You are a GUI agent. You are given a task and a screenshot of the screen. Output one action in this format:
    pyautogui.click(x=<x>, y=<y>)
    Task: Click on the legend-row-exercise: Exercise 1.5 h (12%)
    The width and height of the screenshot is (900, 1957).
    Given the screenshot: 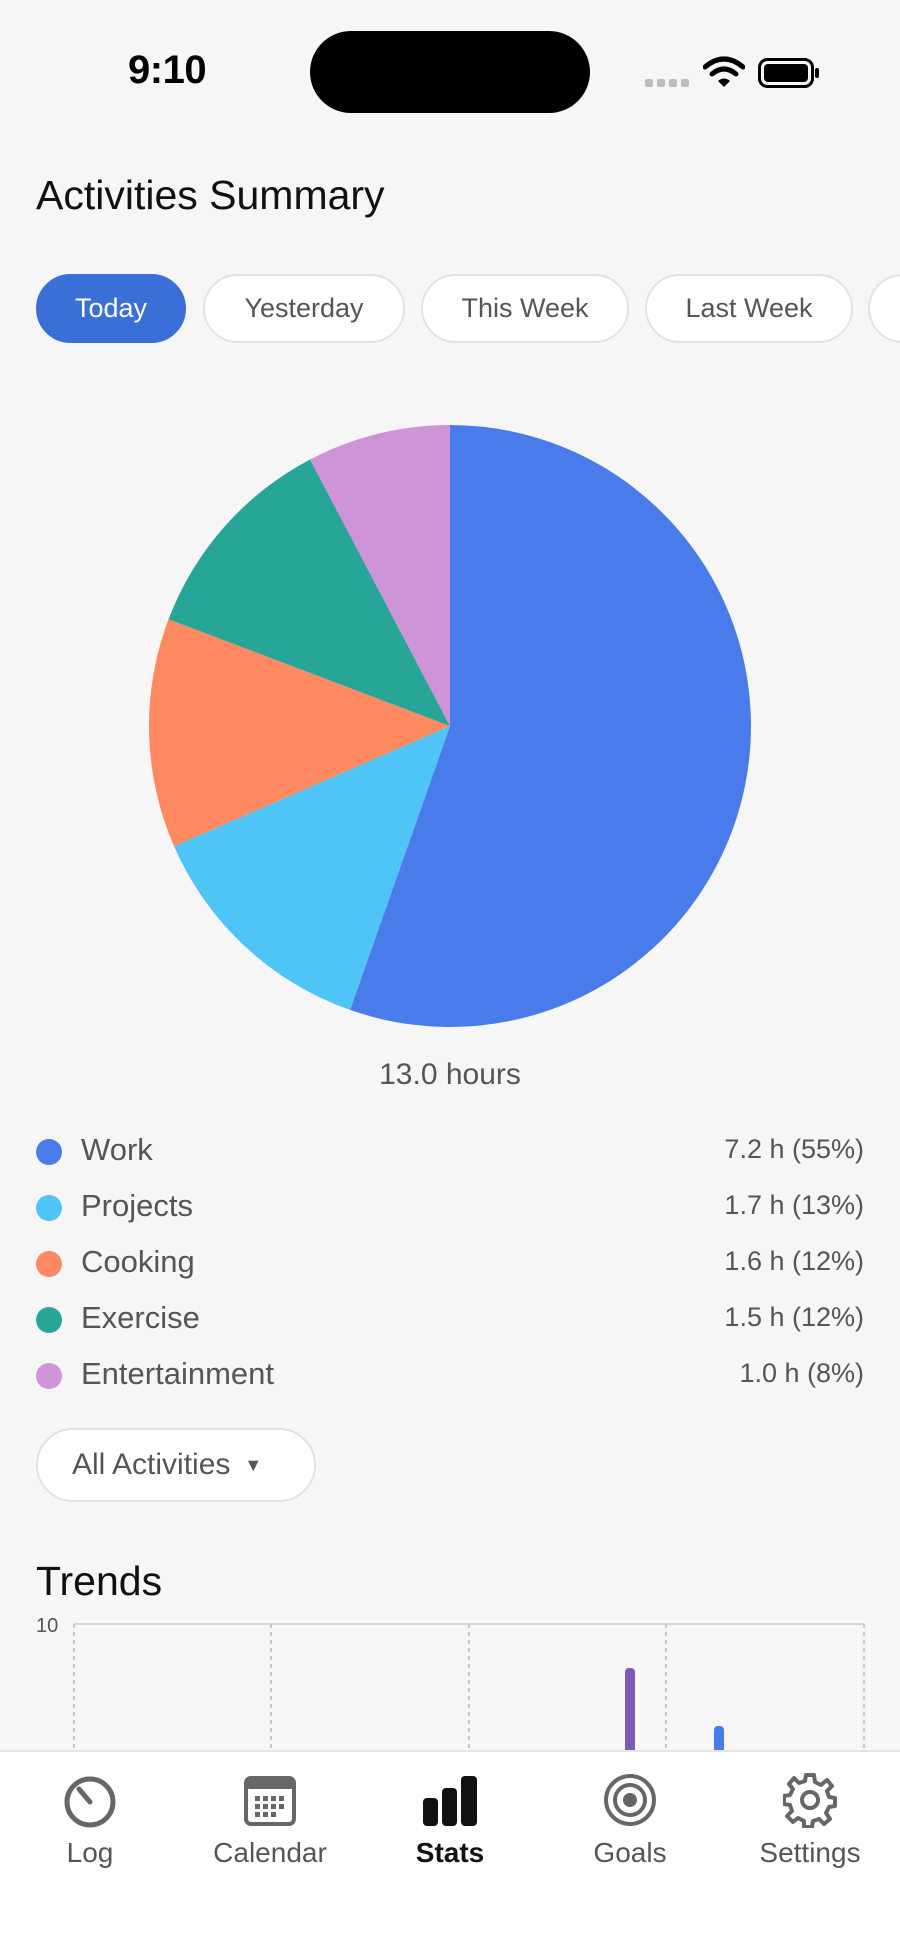 What is the action you would take?
    pyautogui.click(x=450, y=1322)
    